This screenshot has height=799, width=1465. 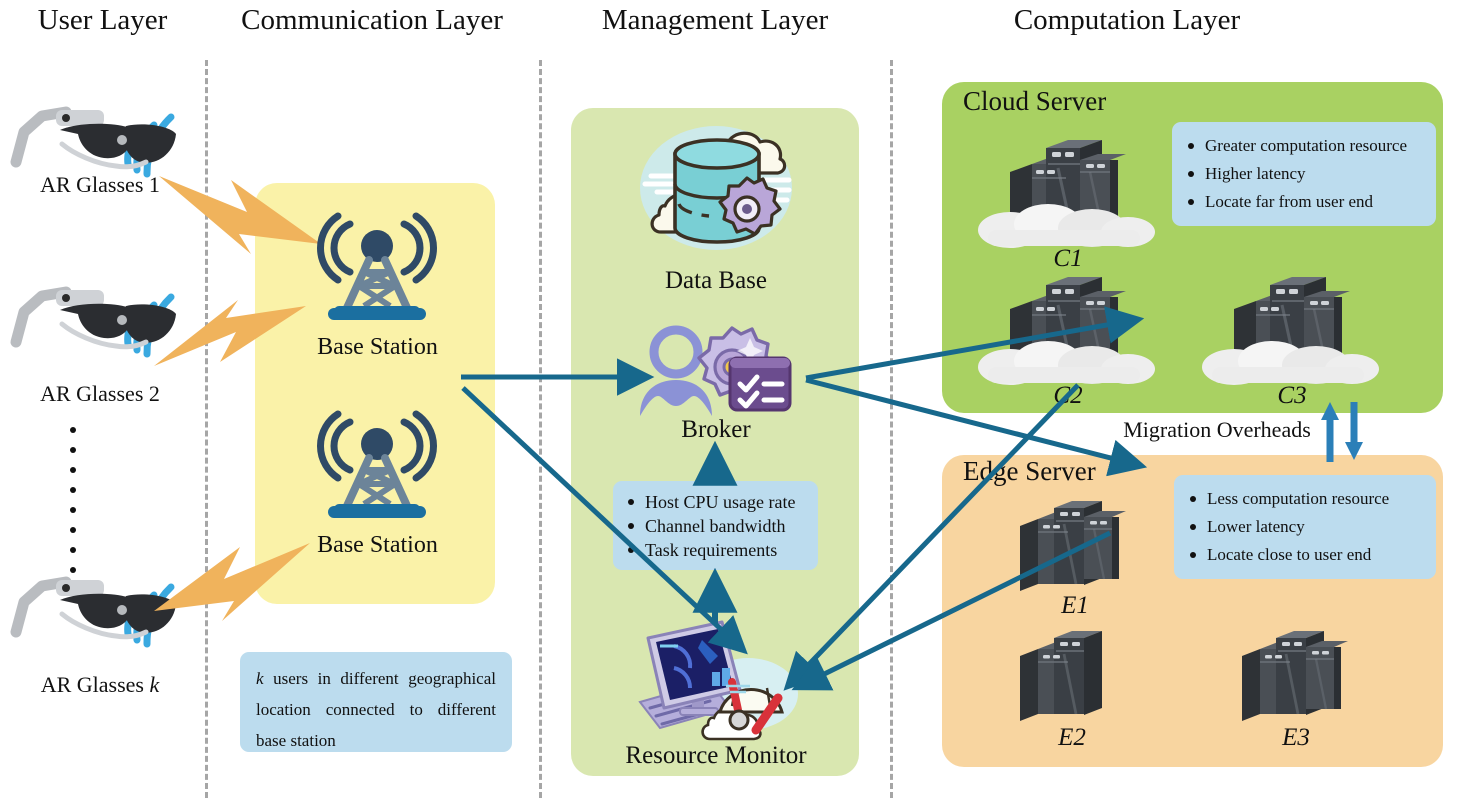 I want to click on edge-node-e1-label: E1, so click(x=1075, y=605).